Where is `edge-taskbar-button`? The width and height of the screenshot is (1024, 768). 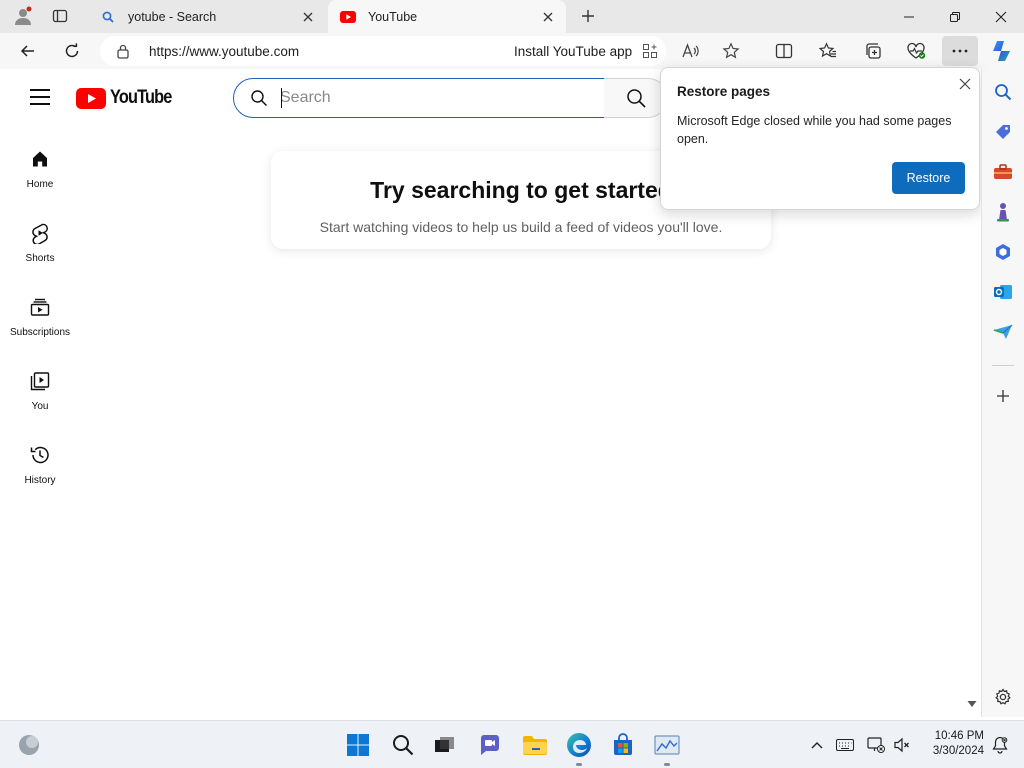 edge-taskbar-button is located at coordinates (579, 745).